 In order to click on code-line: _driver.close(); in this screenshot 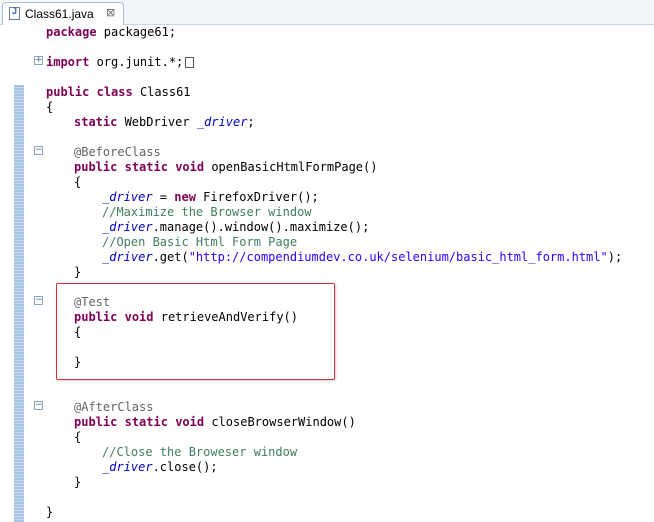, I will do `click(160, 467)`.